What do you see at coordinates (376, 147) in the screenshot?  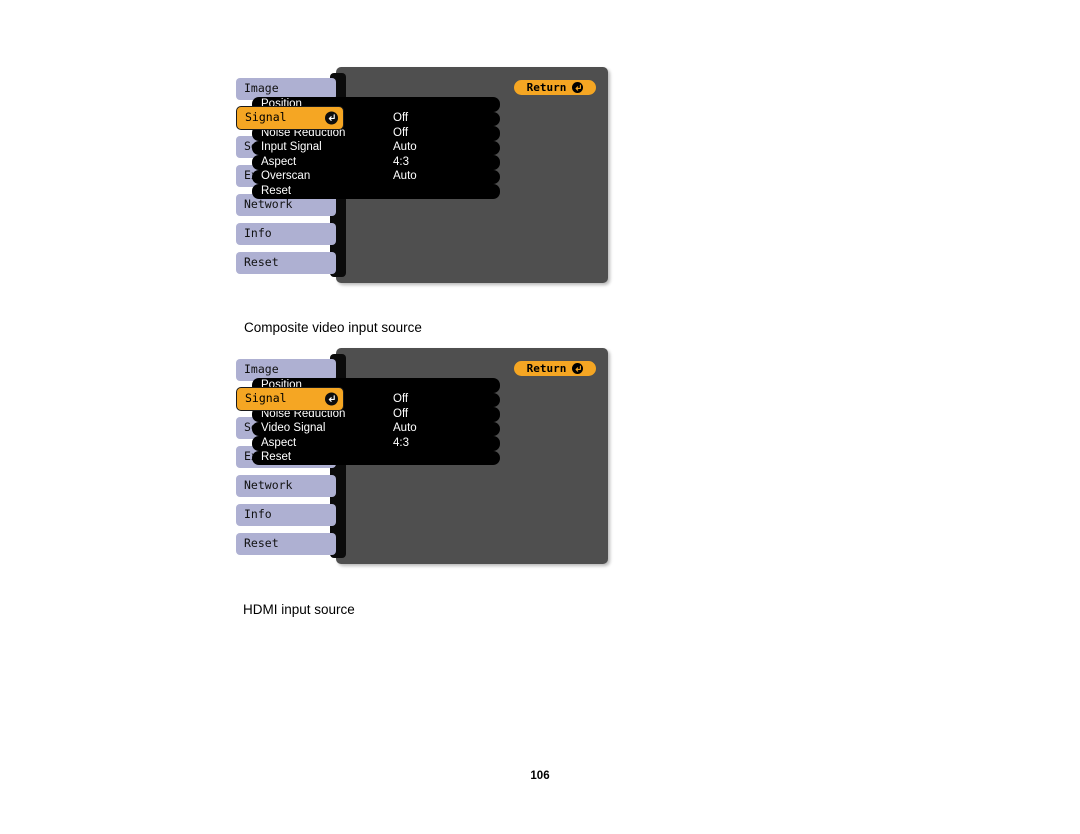 I see `table-row: Input Signal Auto` at bounding box center [376, 147].